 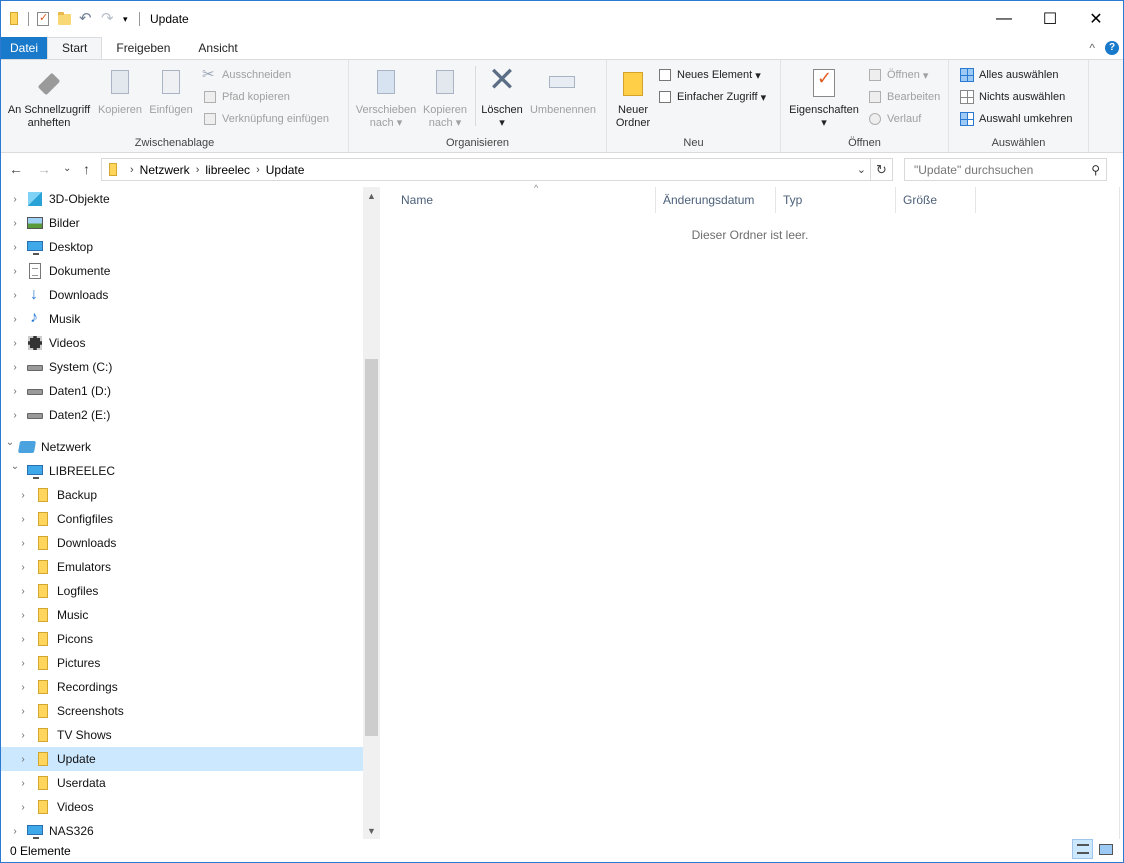 I want to click on scroll-up-icon: ▲, so click(x=371, y=195).